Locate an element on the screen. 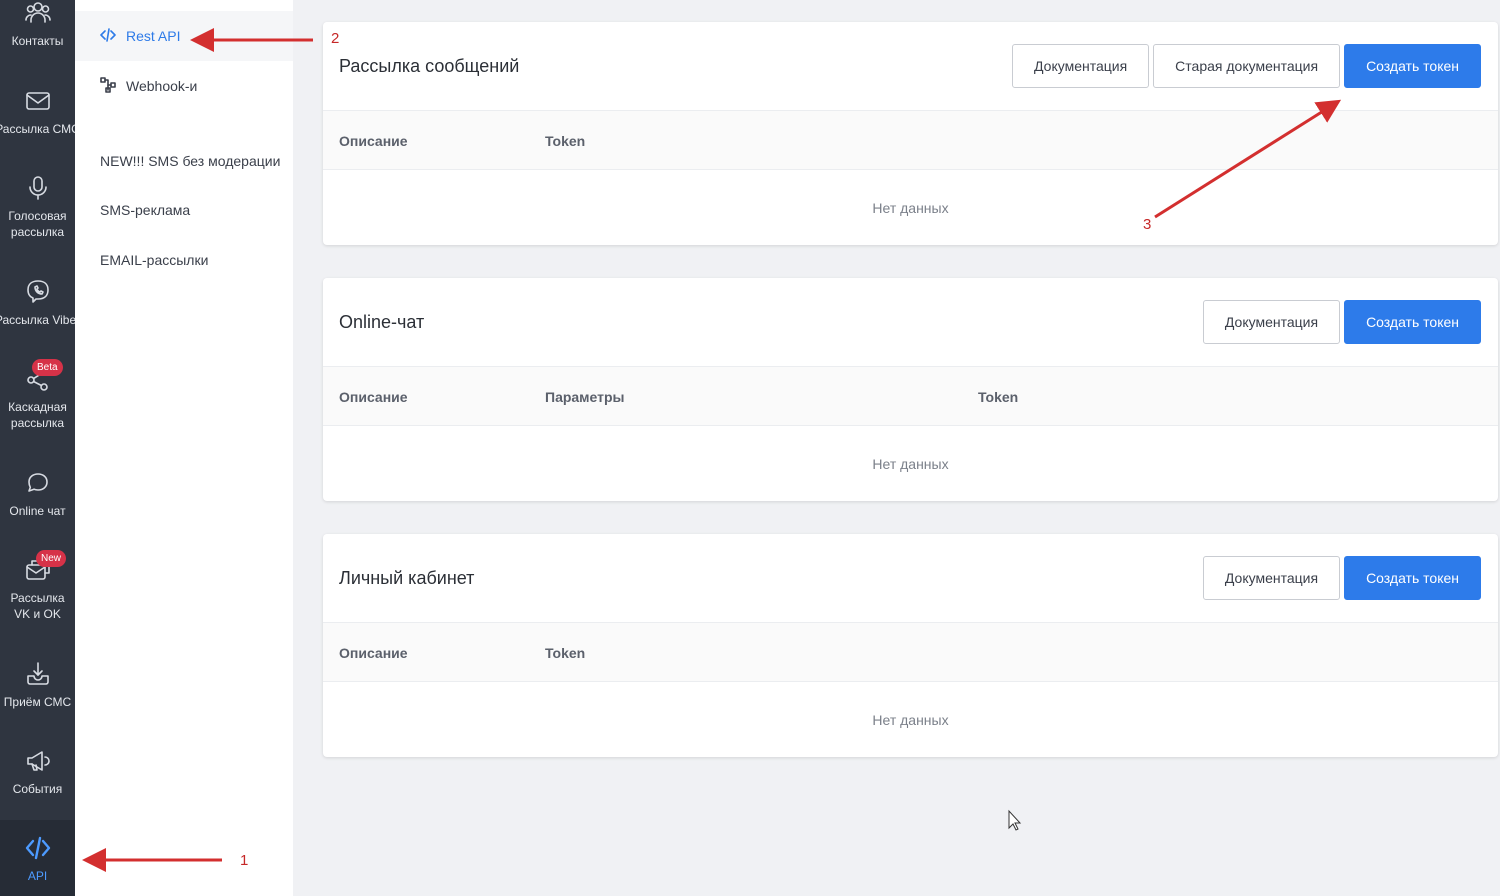  card-title: Рассылка сообщений is located at coordinates (429, 66).